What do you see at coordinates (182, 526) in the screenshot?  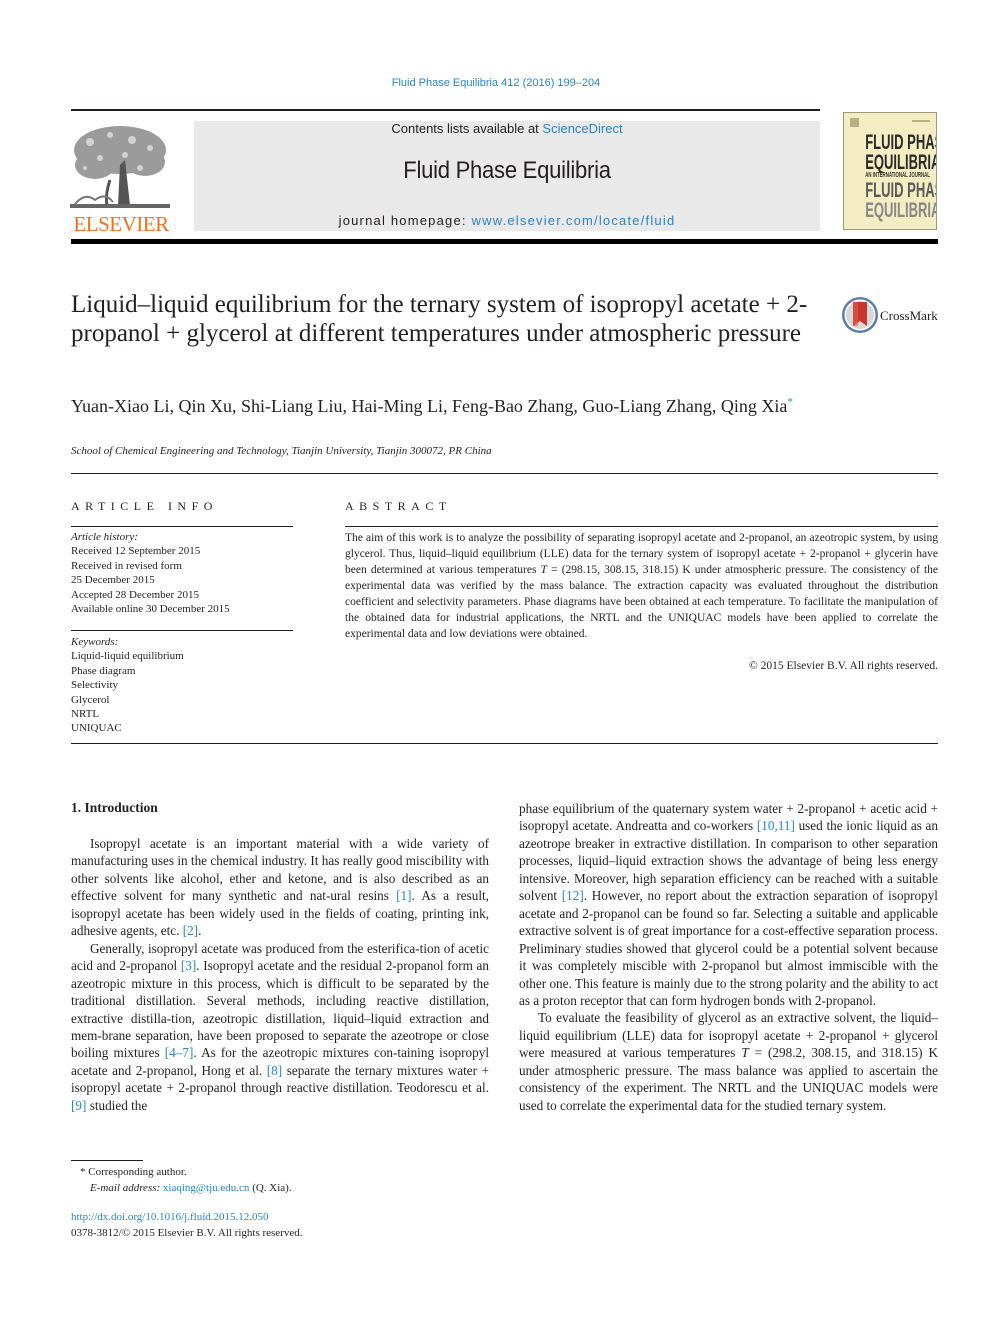 I see `article-info-rule` at bounding box center [182, 526].